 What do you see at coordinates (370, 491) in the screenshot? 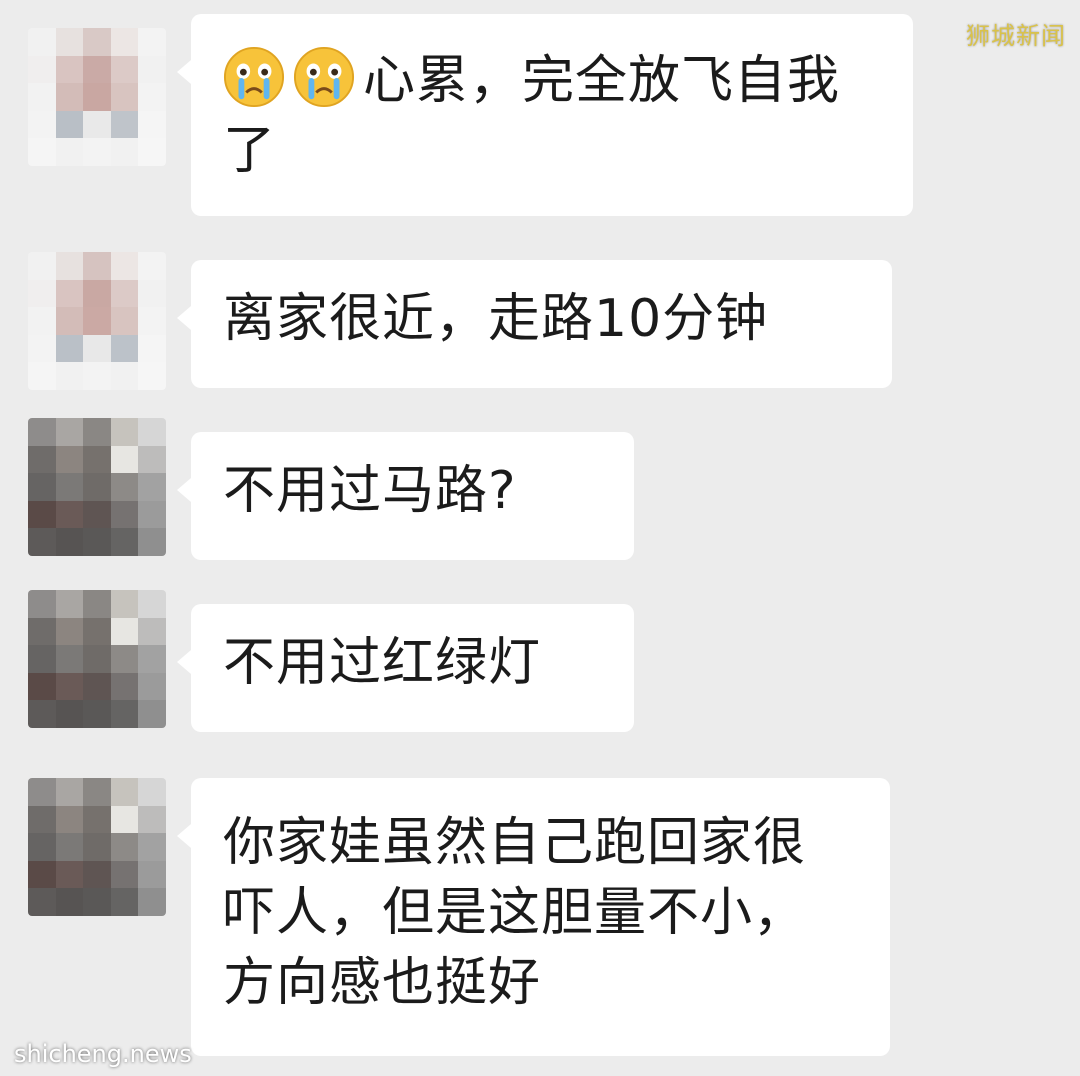
I see `message-text: 不用过马路?` at bounding box center [370, 491].